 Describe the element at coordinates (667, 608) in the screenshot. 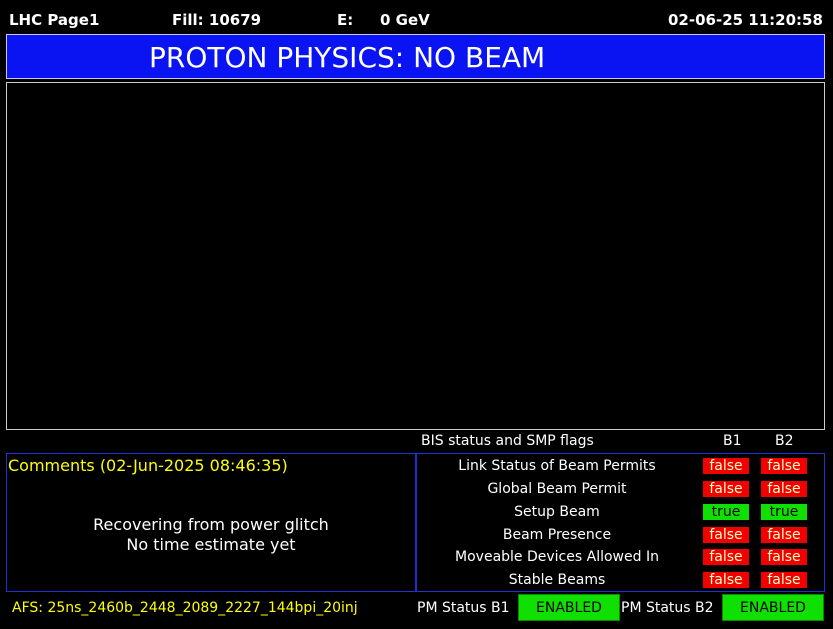

I see `pm-status-b2-label: PM Status B2` at that location.